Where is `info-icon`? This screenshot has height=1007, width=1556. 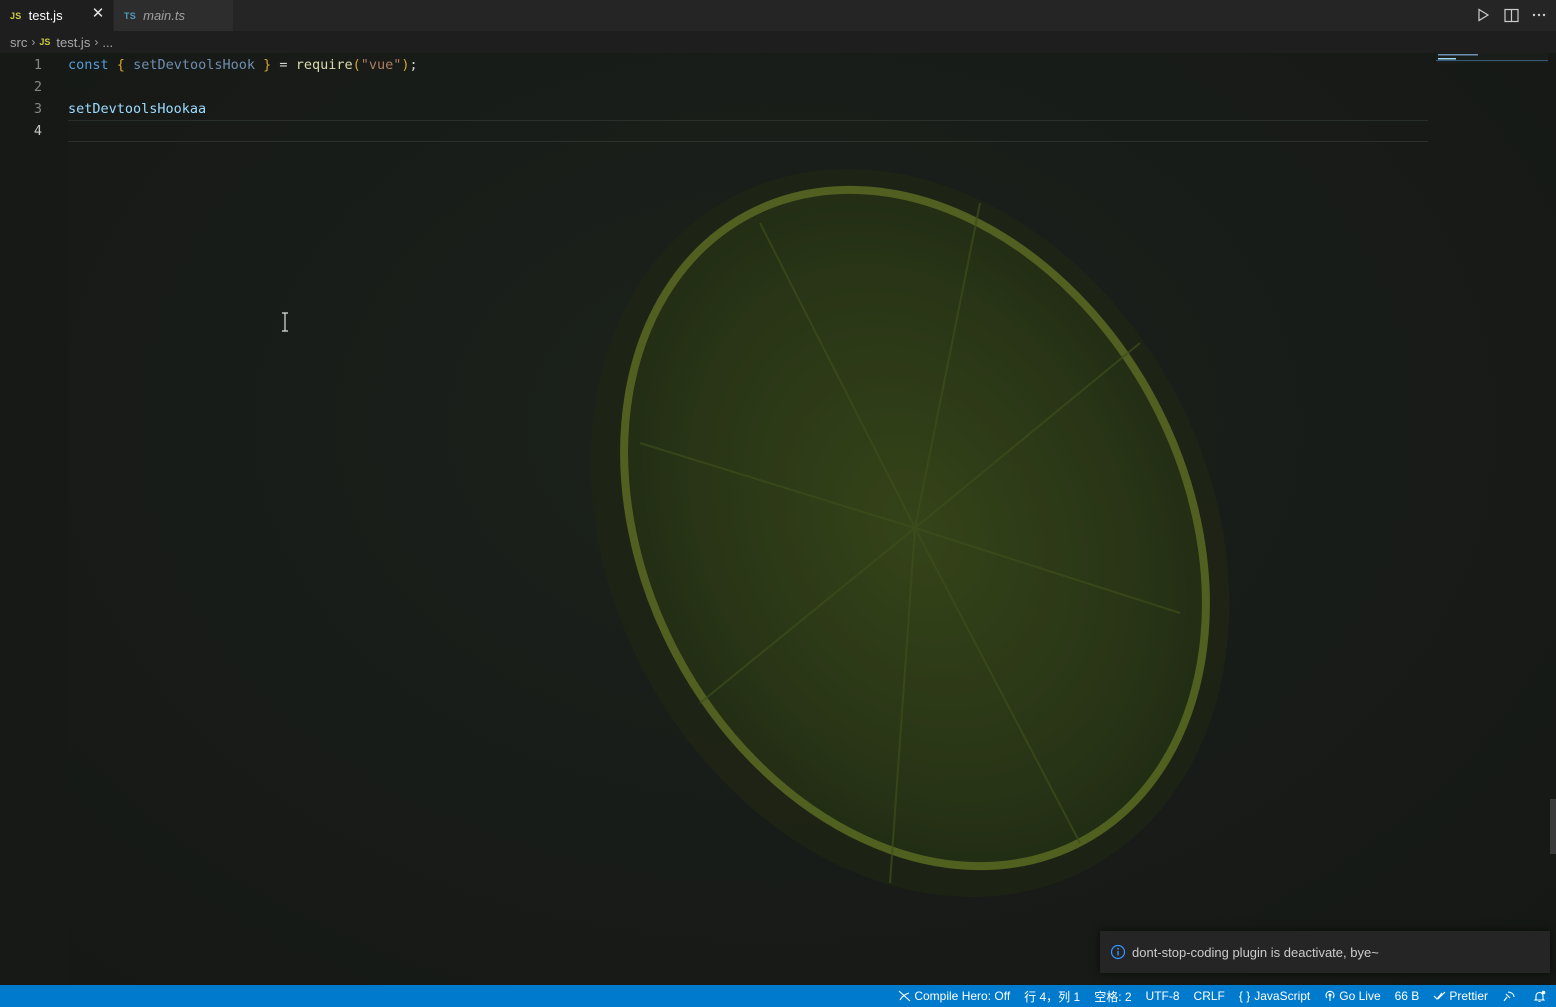 info-icon is located at coordinates (1118, 952).